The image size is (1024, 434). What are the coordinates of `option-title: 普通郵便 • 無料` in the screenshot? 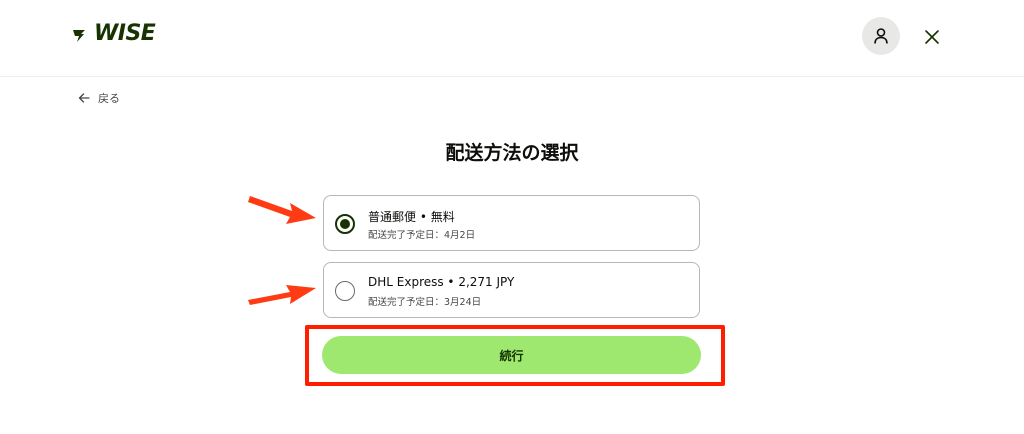 It's located at (411, 217).